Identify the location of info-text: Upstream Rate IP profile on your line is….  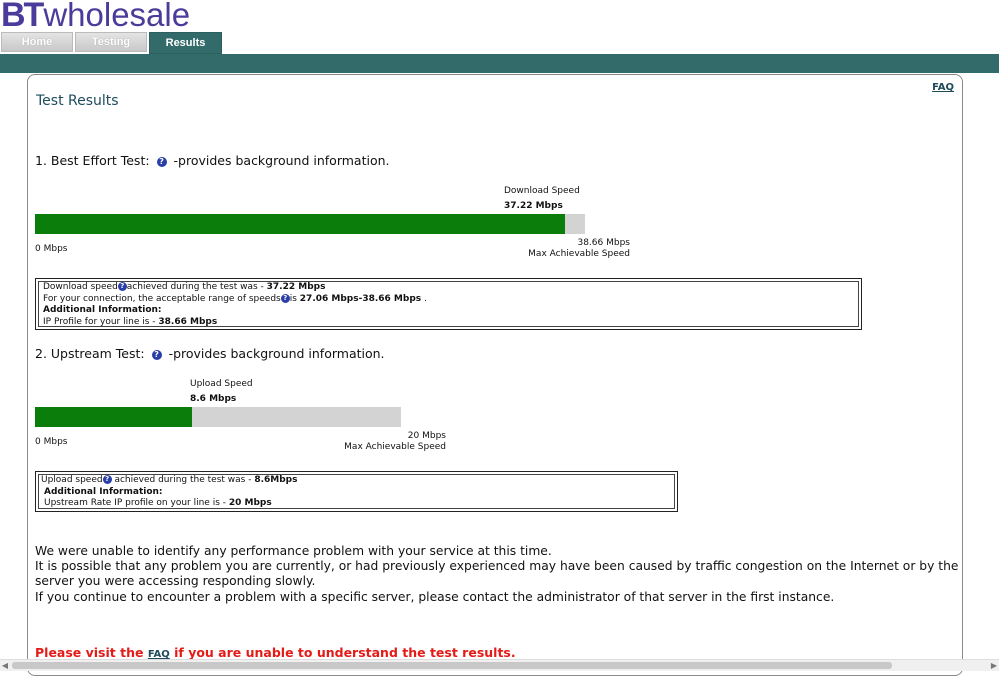
(136, 503).